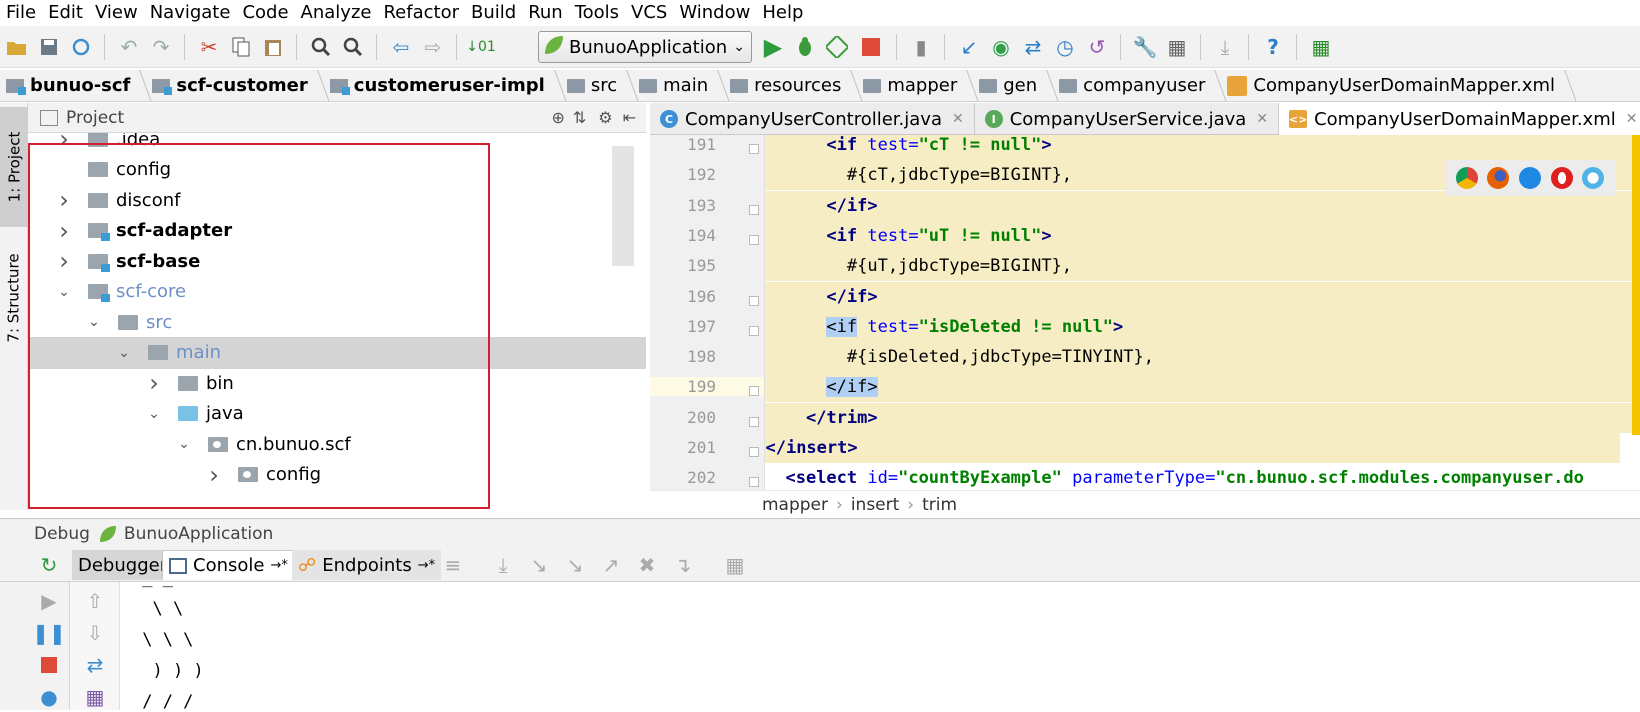 The height and width of the screenshot is (712, 1640). What do you see at coordinates (1127, 119) in the screenshot?
I see `editor-tab: ICompanyUserService.java✕` at bounding box center [1127, 119].